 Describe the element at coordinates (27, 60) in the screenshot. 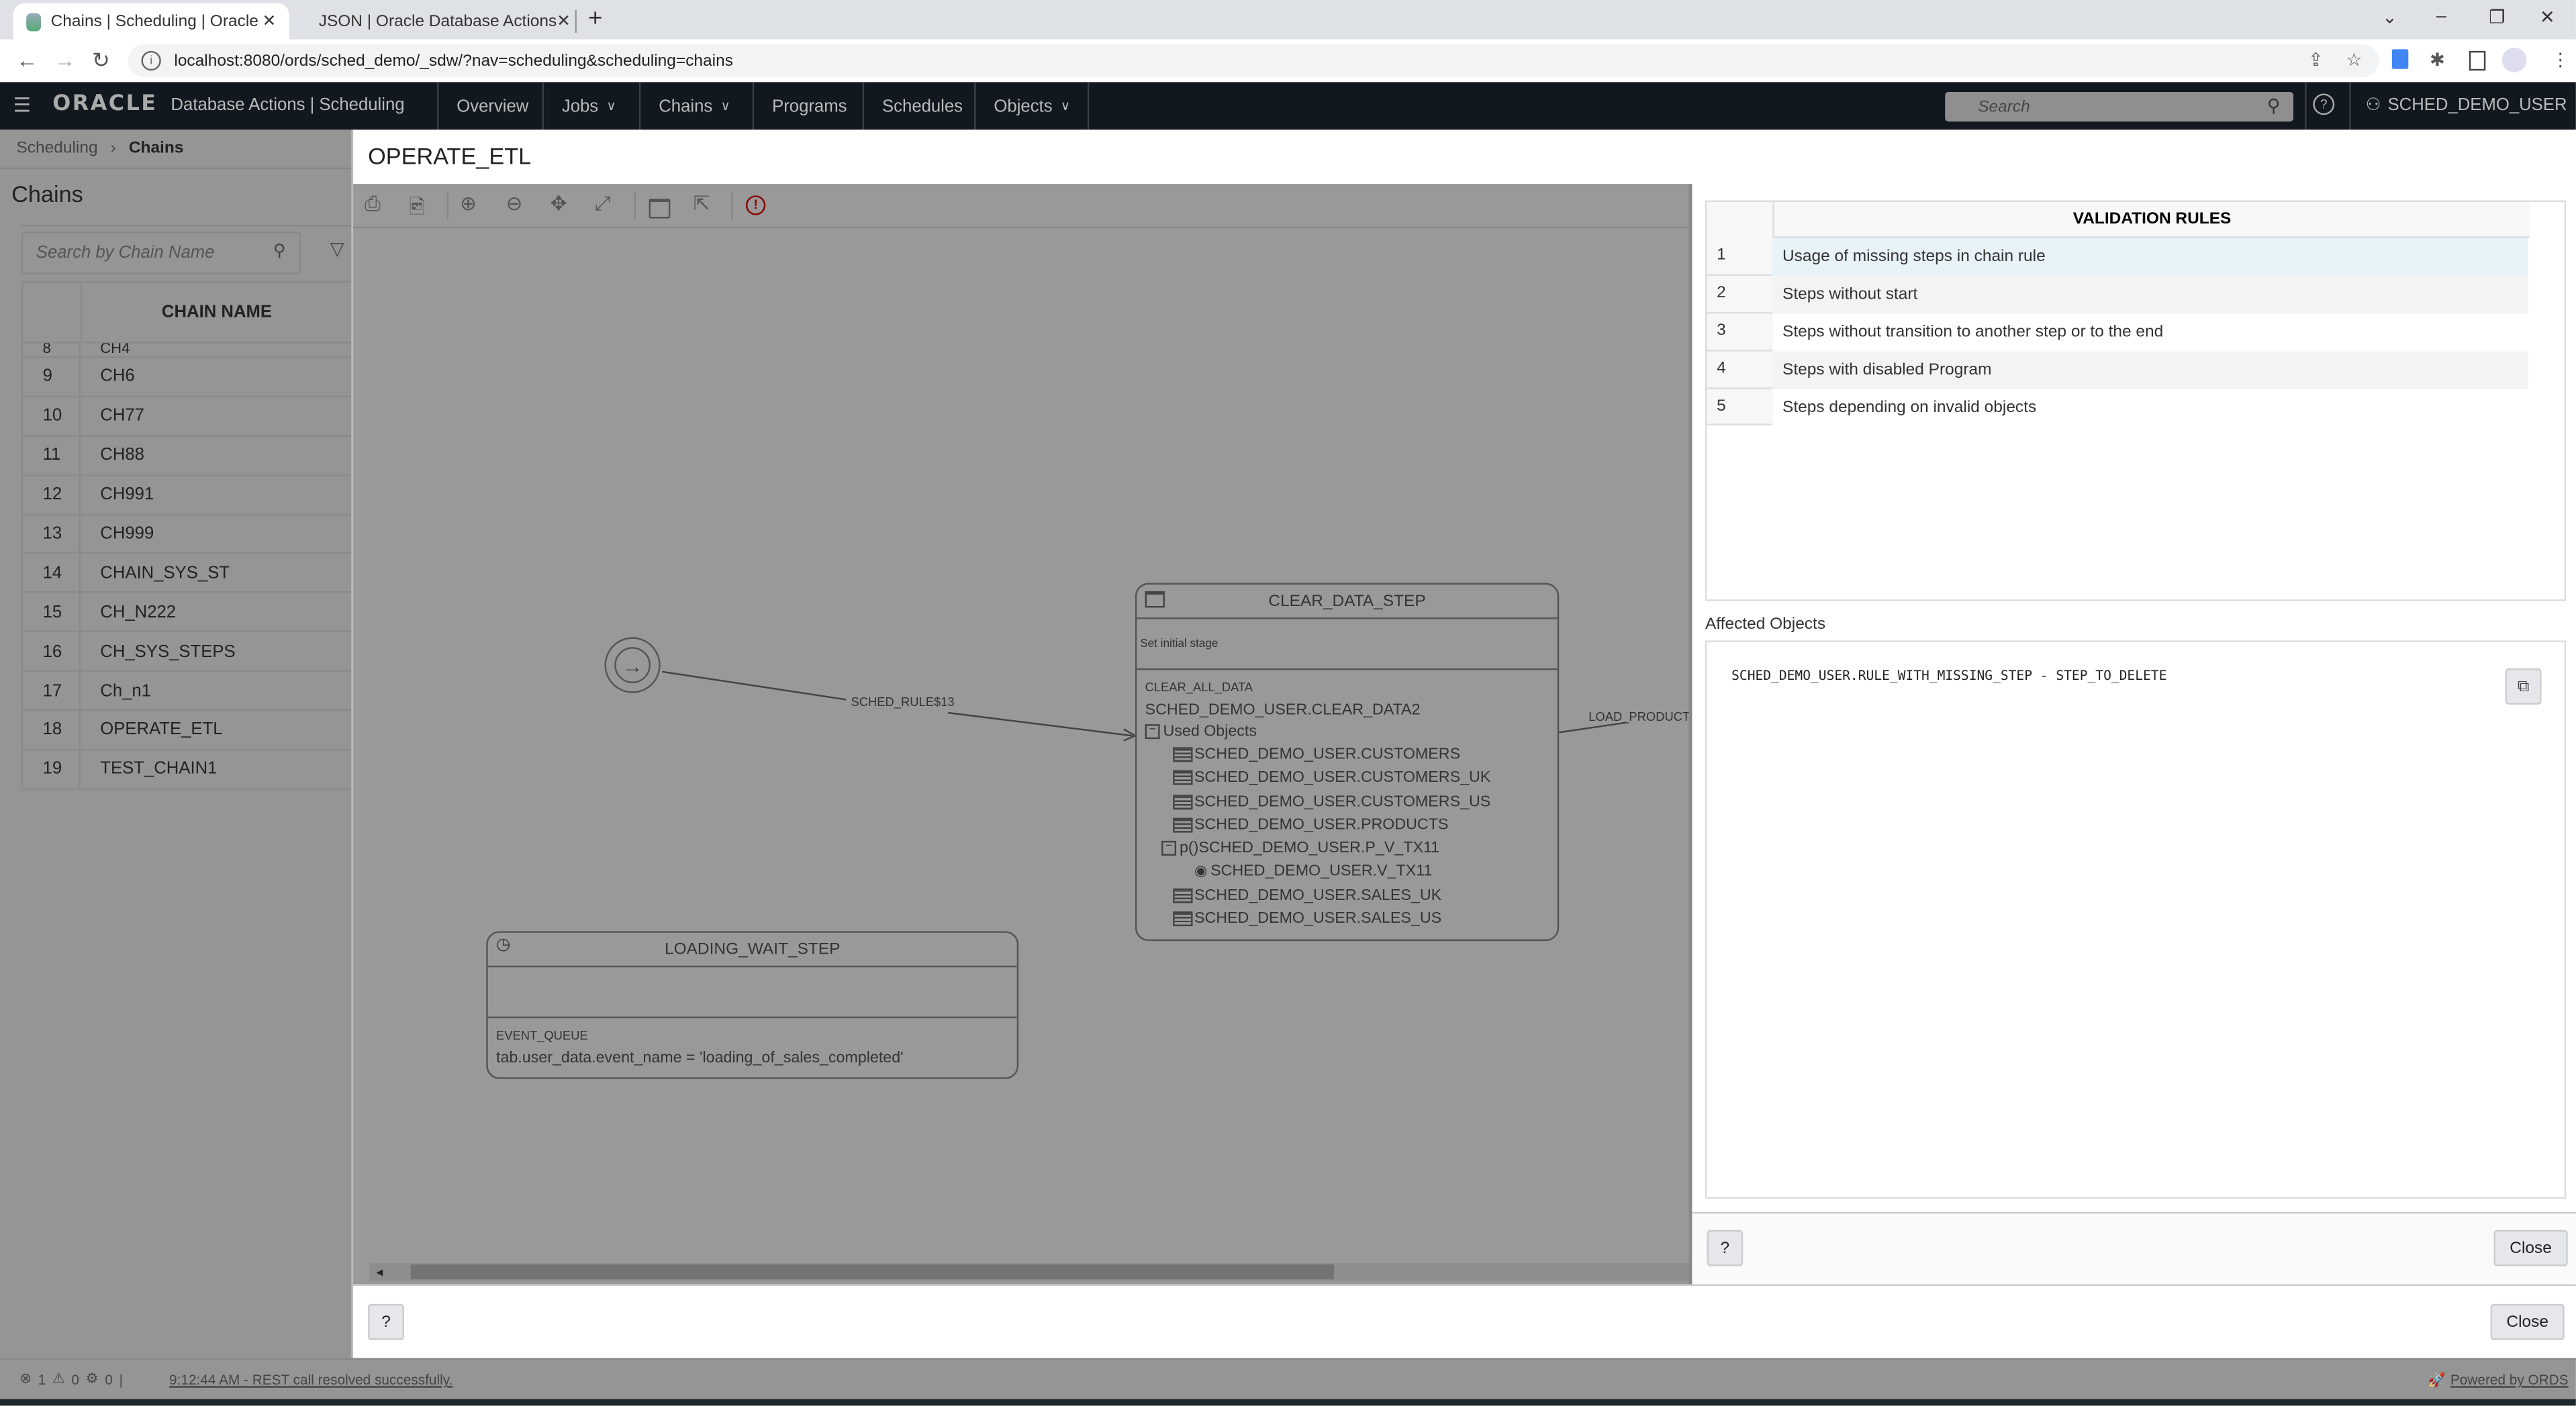

I see `back-icon: ←` at that location.